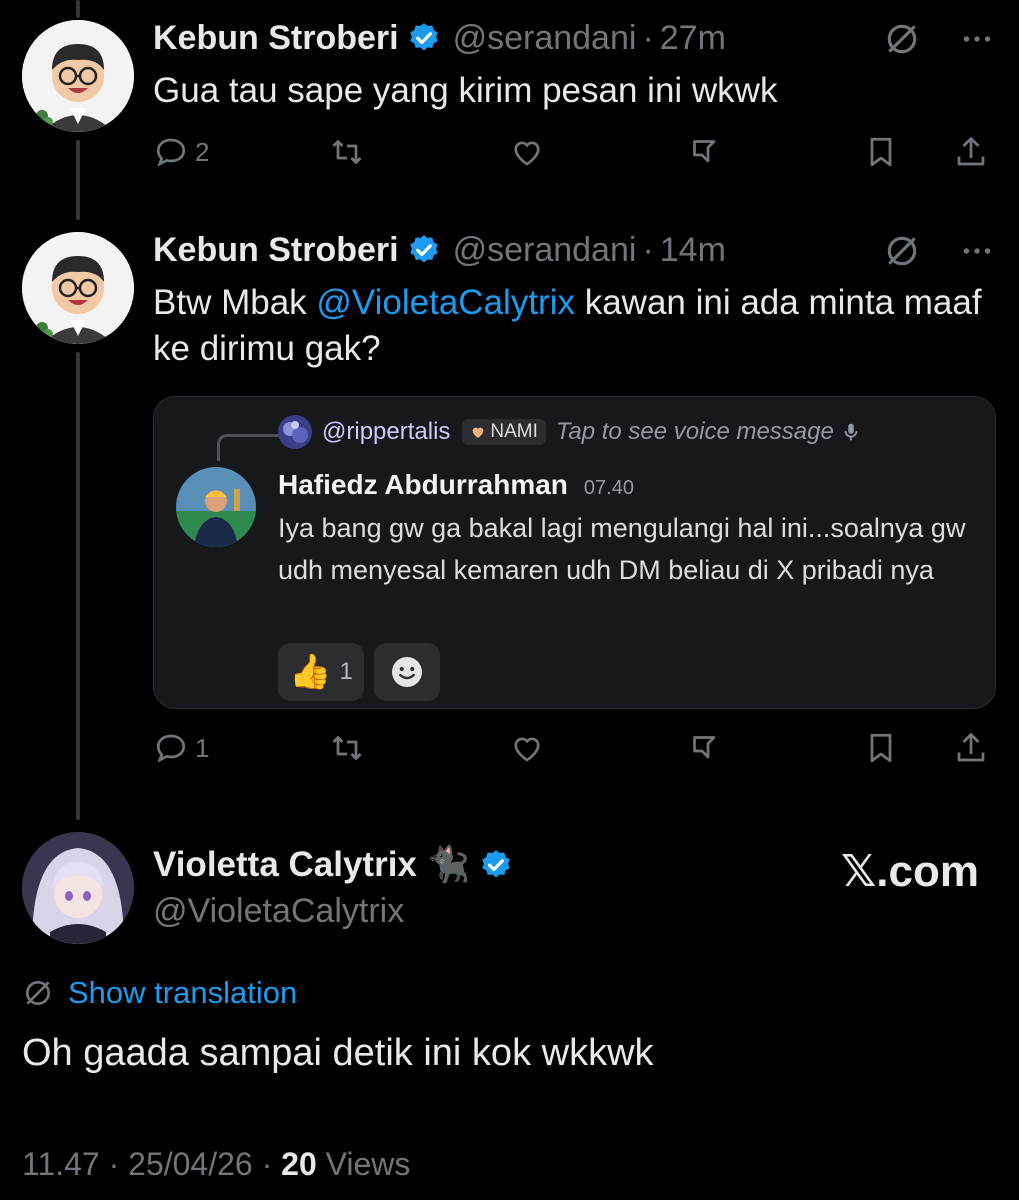 This screenshot has width=1019, height=1200. I want to click on message-time: 07.40, so click(608, 488).